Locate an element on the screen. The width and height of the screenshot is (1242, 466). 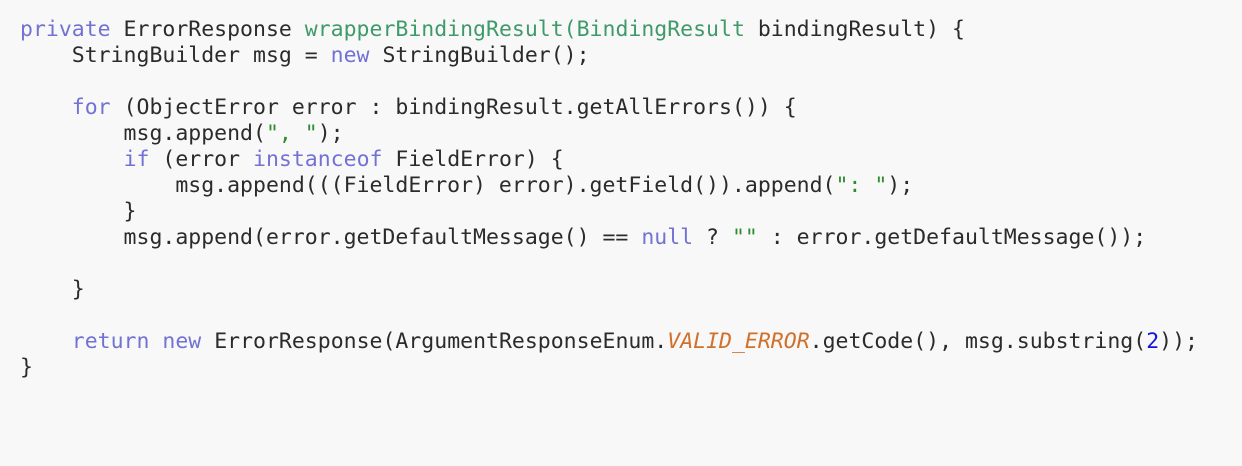
code-token-plain: .getCode(), msg.substring( is located at coordinates (978, 341).